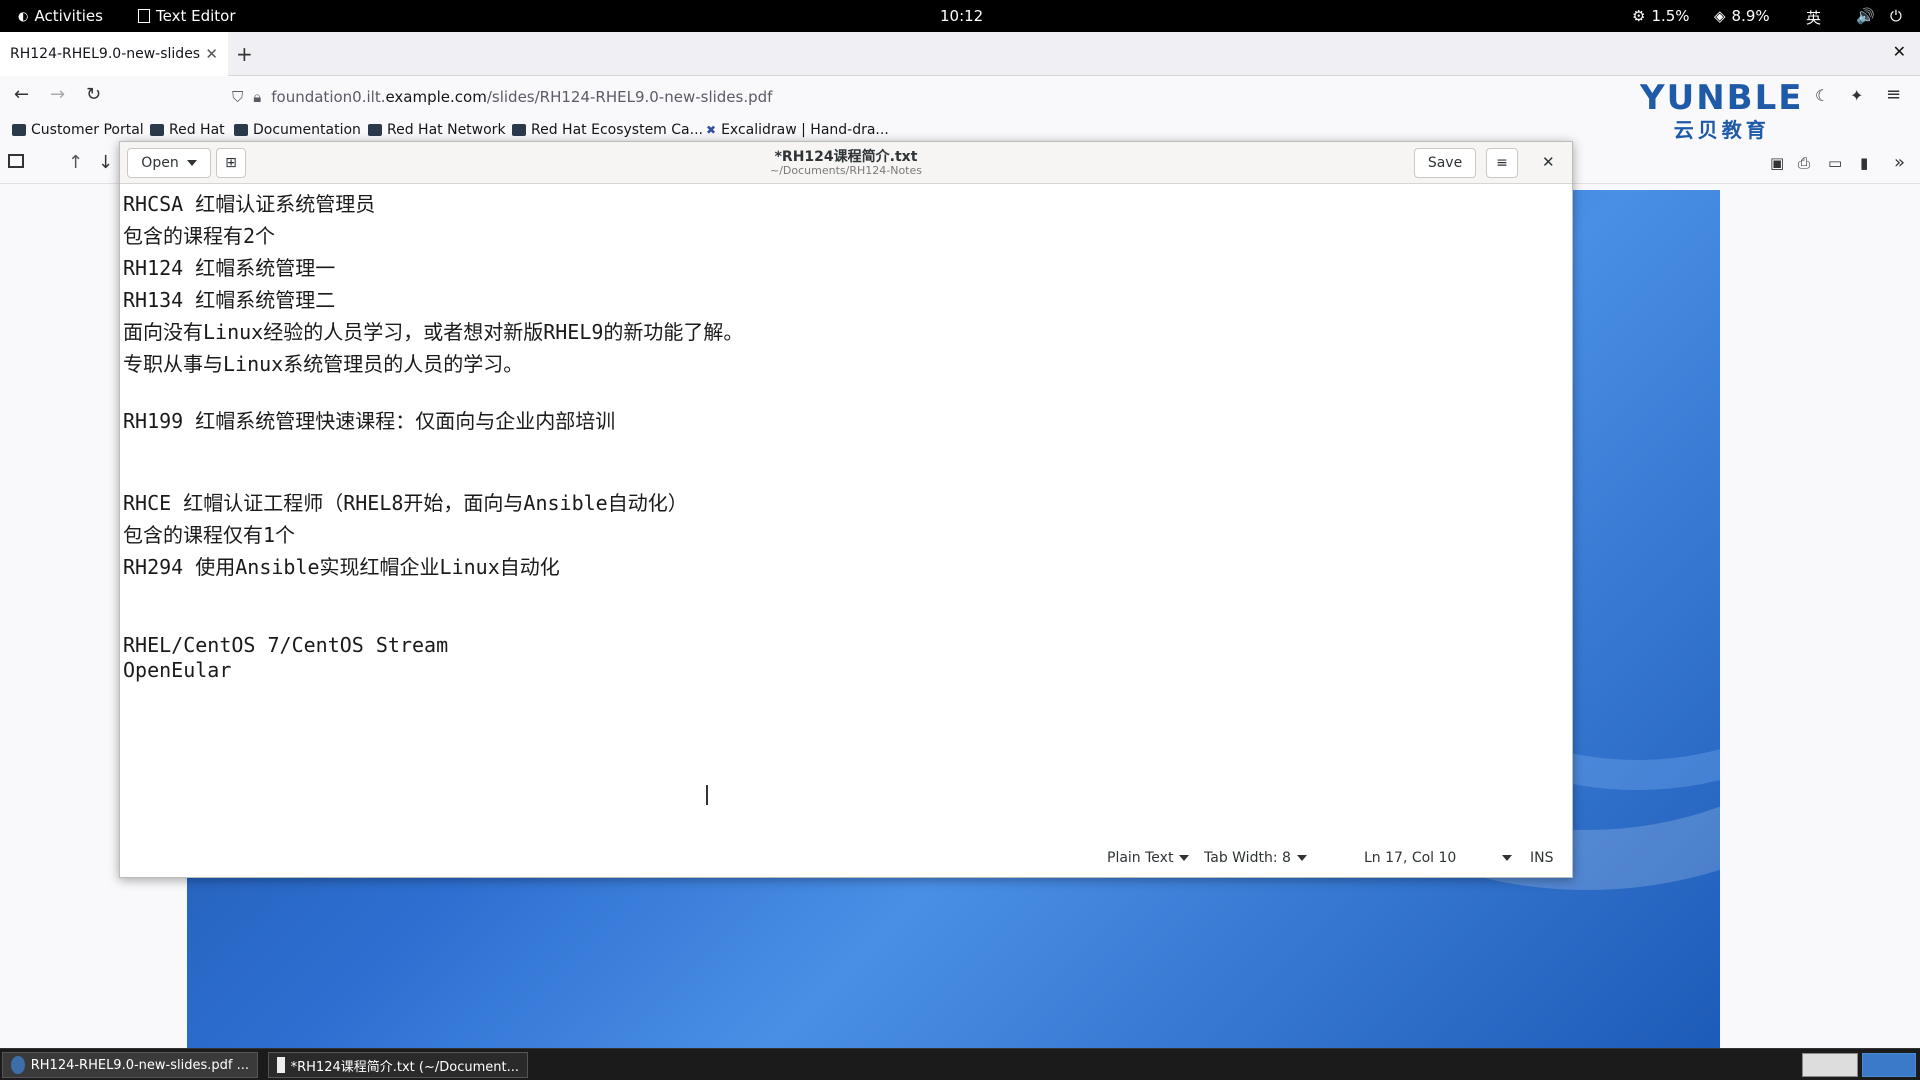 The image size is (1920, 1080). Describe the element at coordinates (1865, 16) in the screenshot. I see `volume-icon: 🔊` at that location.